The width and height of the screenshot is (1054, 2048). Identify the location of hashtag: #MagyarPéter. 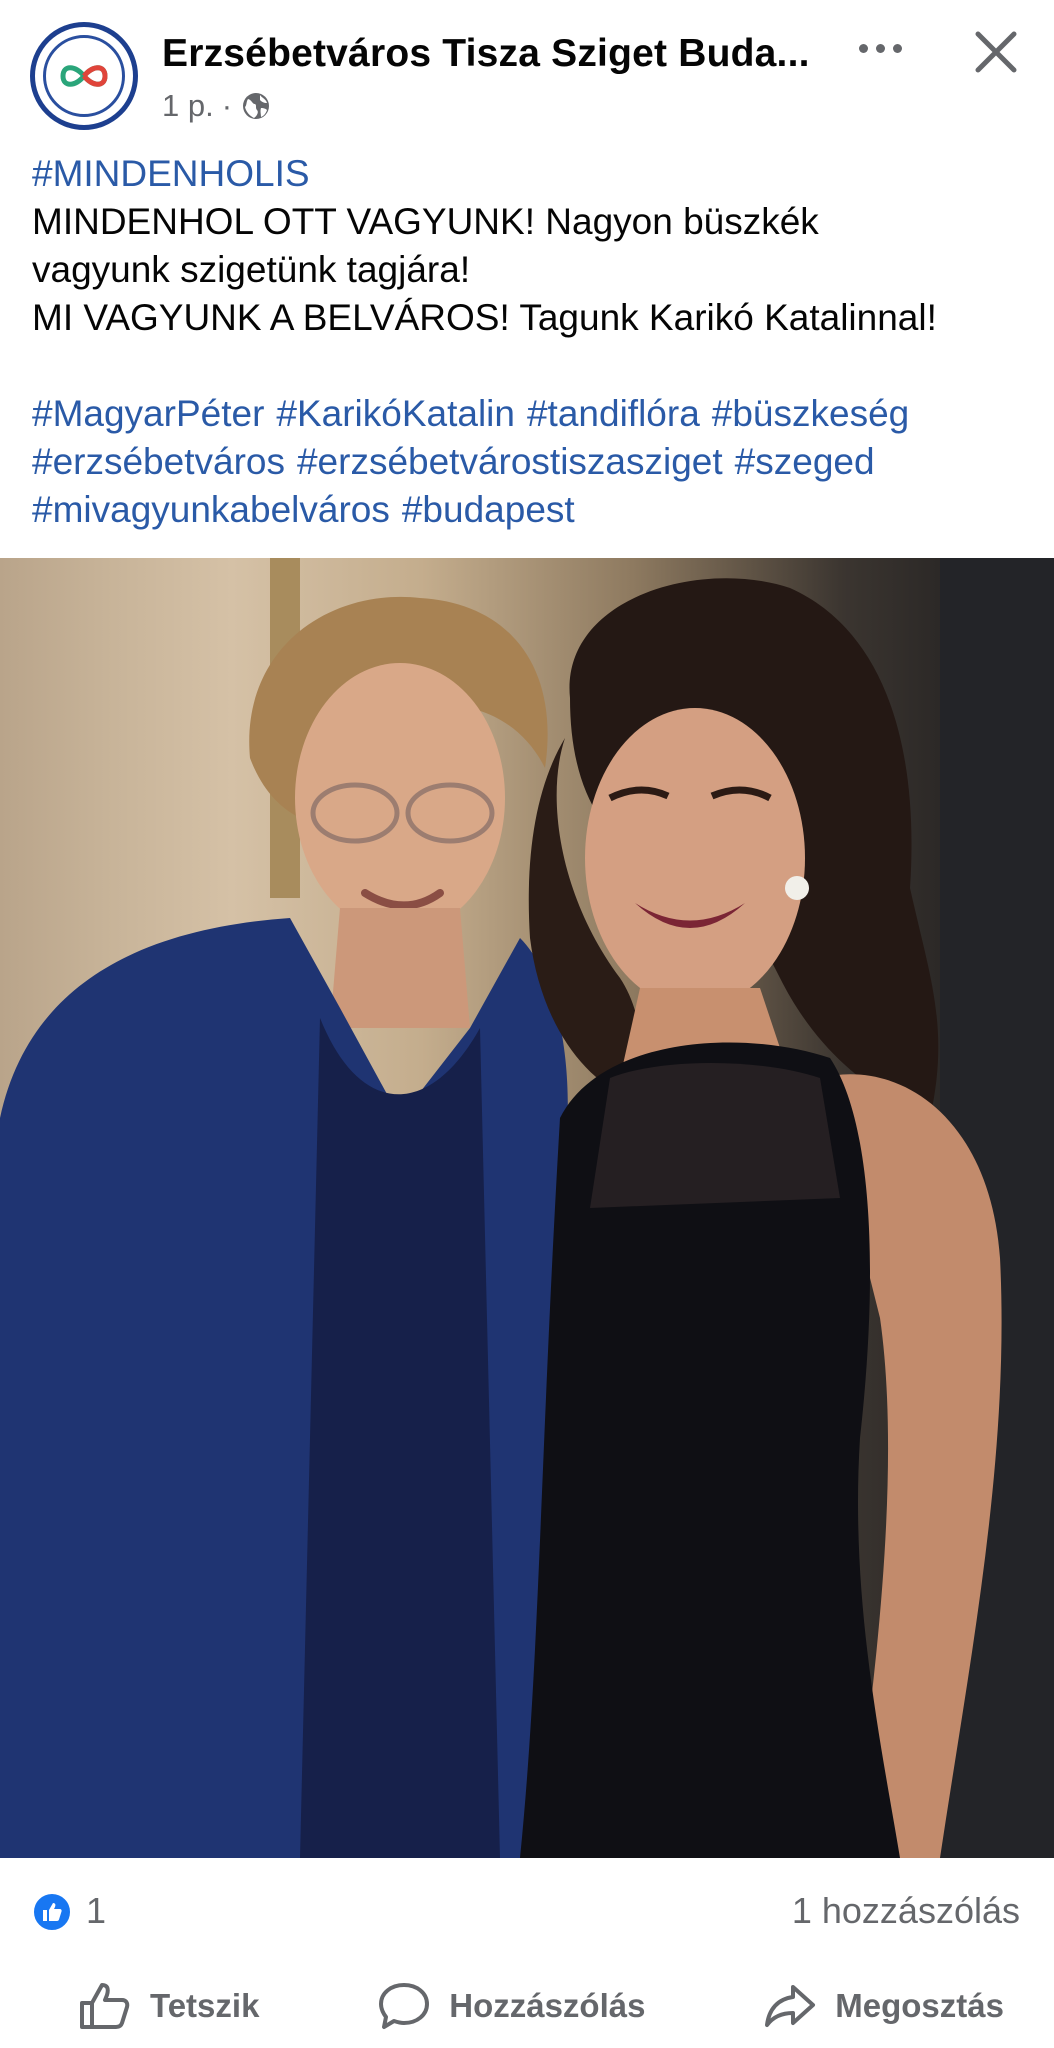
(148, 414).